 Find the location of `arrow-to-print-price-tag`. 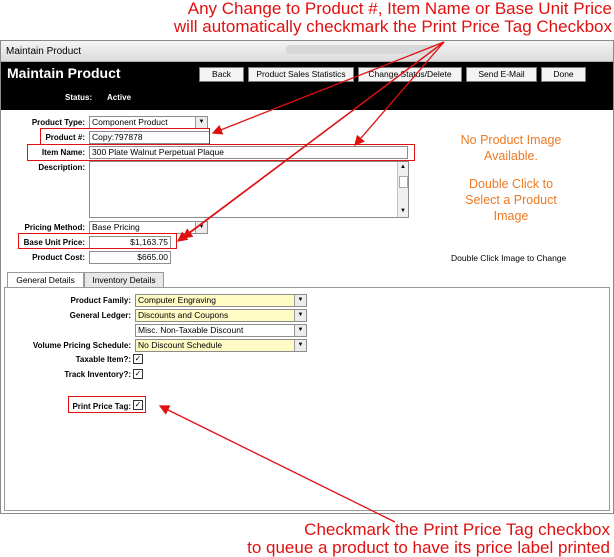

arrow-to-print-price-tag is located at coordinates (277, 464).